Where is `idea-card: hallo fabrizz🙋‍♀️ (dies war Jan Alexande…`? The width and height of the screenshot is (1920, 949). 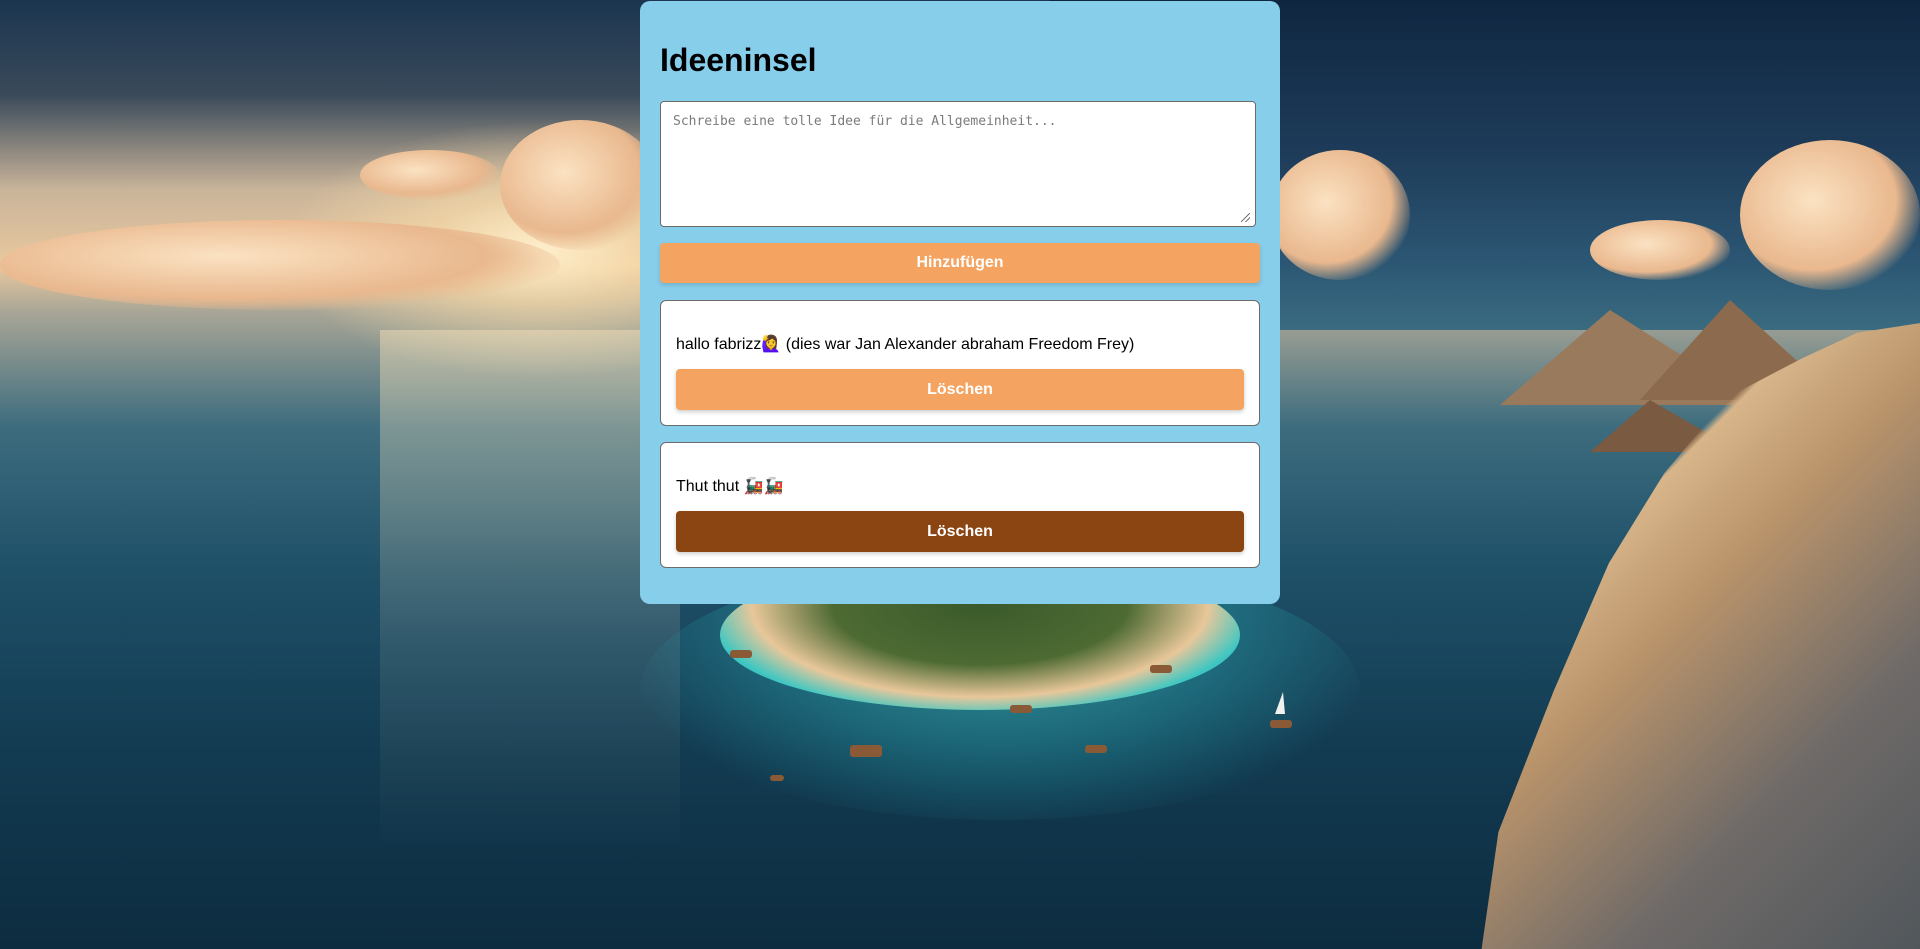 idea-card: hallo fabrizz🙋‍♀️ (dies war Jan Alexande… is located at coordinates (960, 363).